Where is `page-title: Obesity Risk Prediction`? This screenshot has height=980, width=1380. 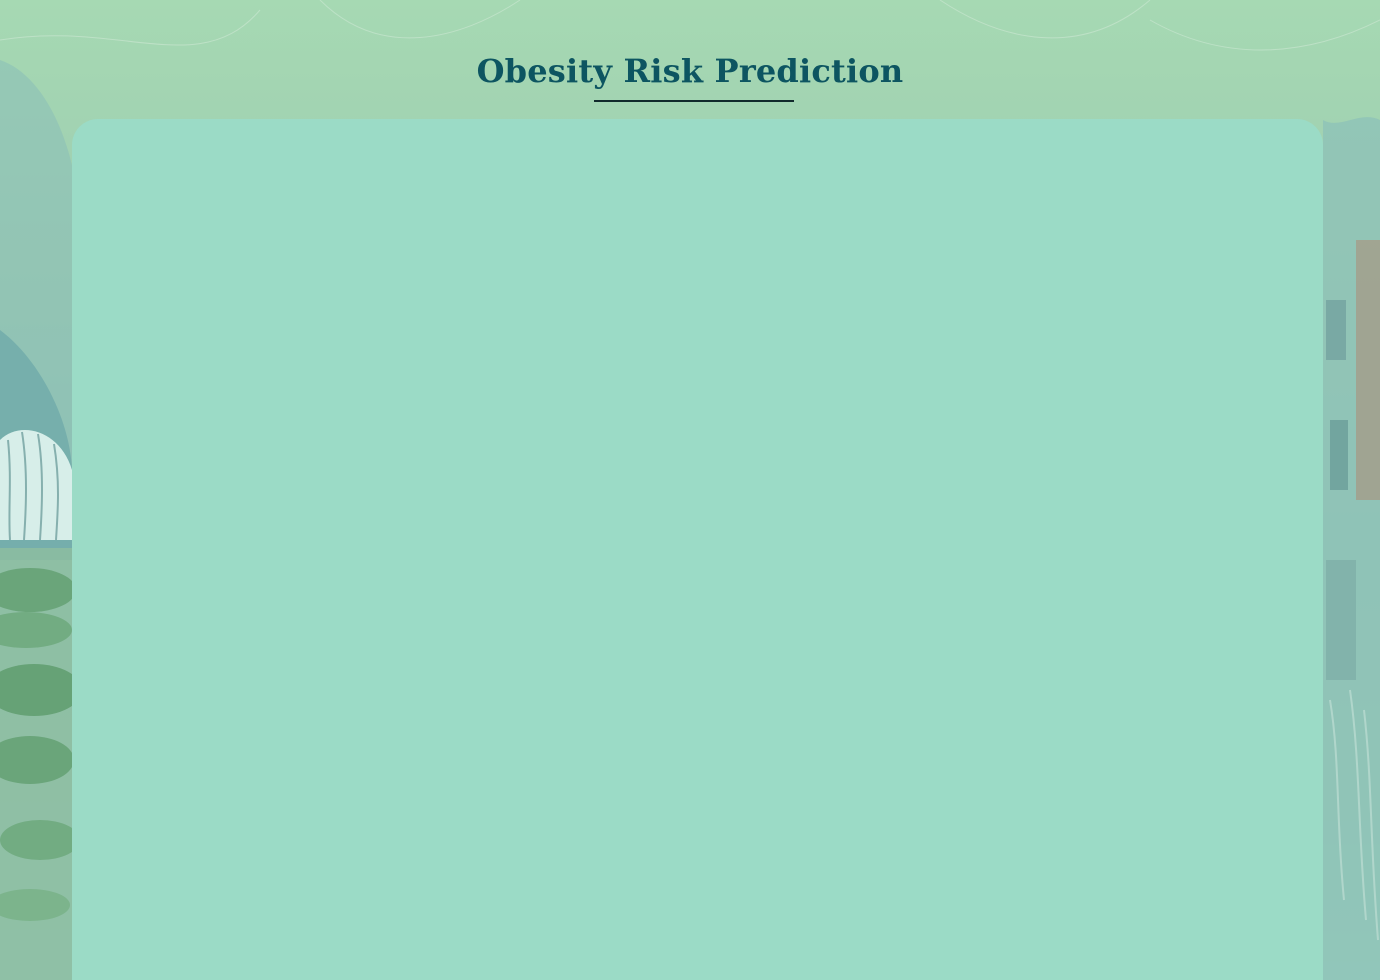
page-title: Obesity Risk Prediction is located at coordinates (690, 71).